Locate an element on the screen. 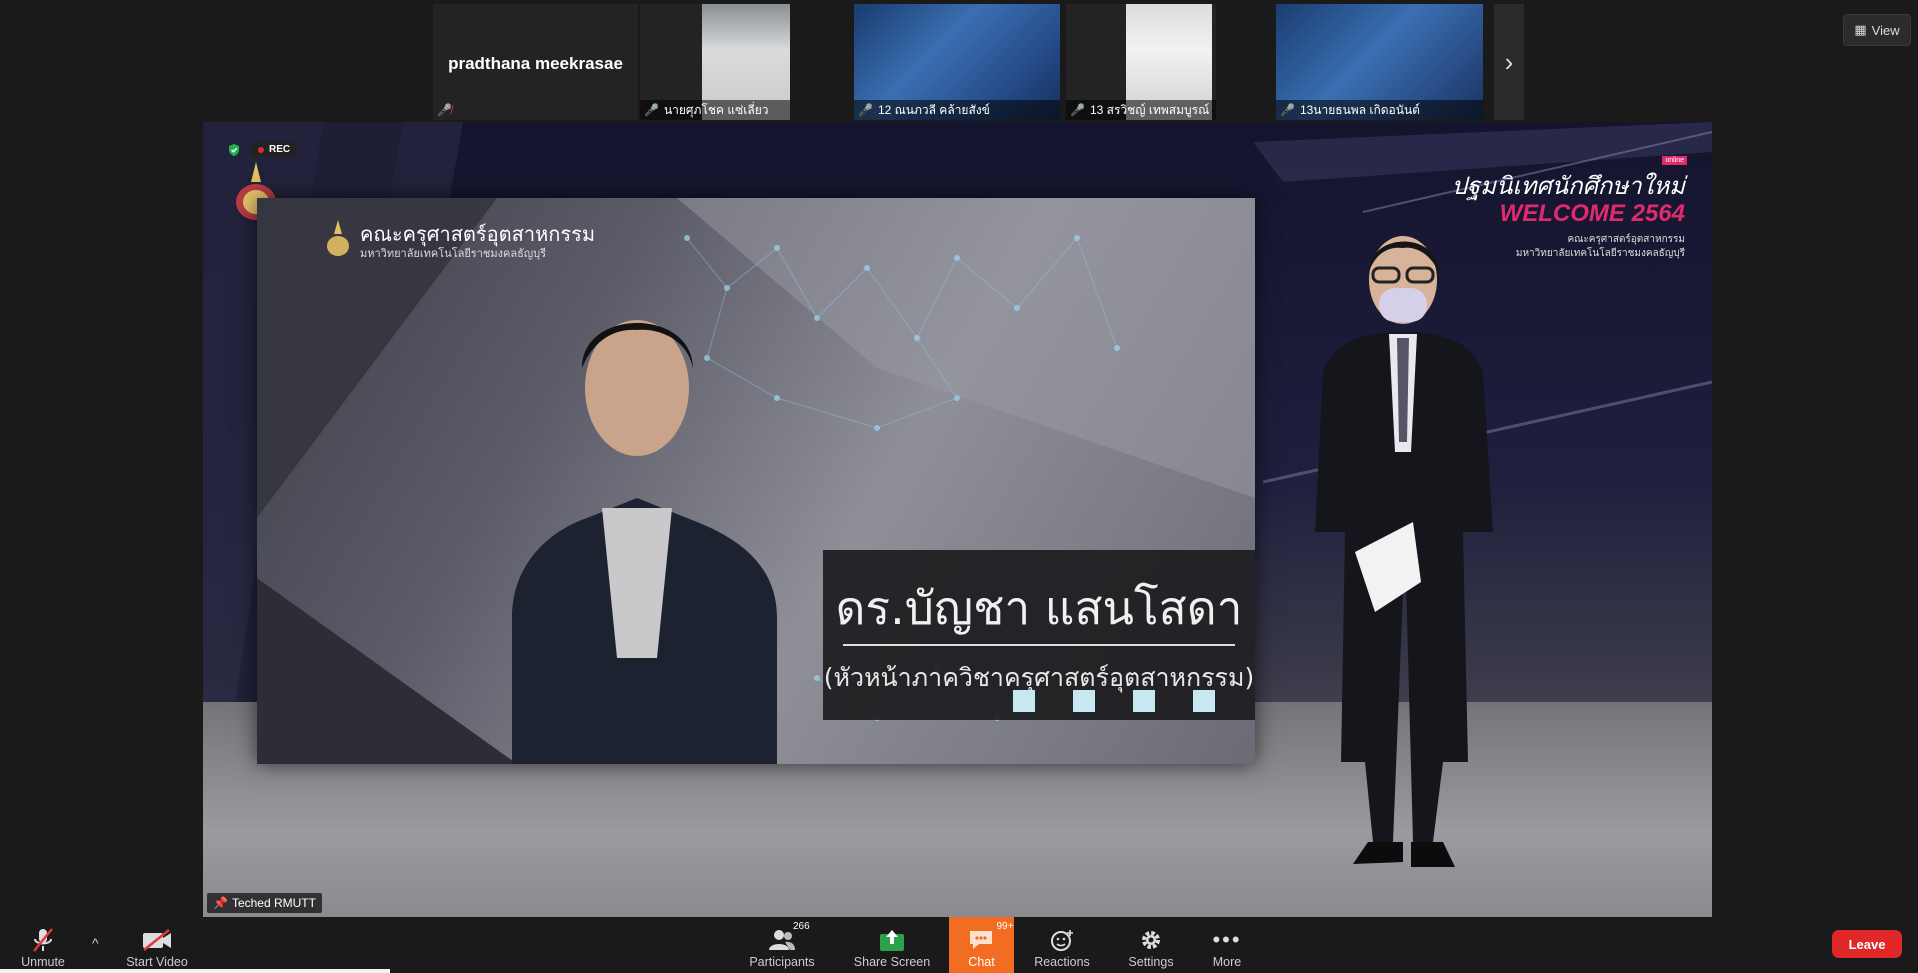  participant-label: 🎤̸ is located at coordinates (535, 110).